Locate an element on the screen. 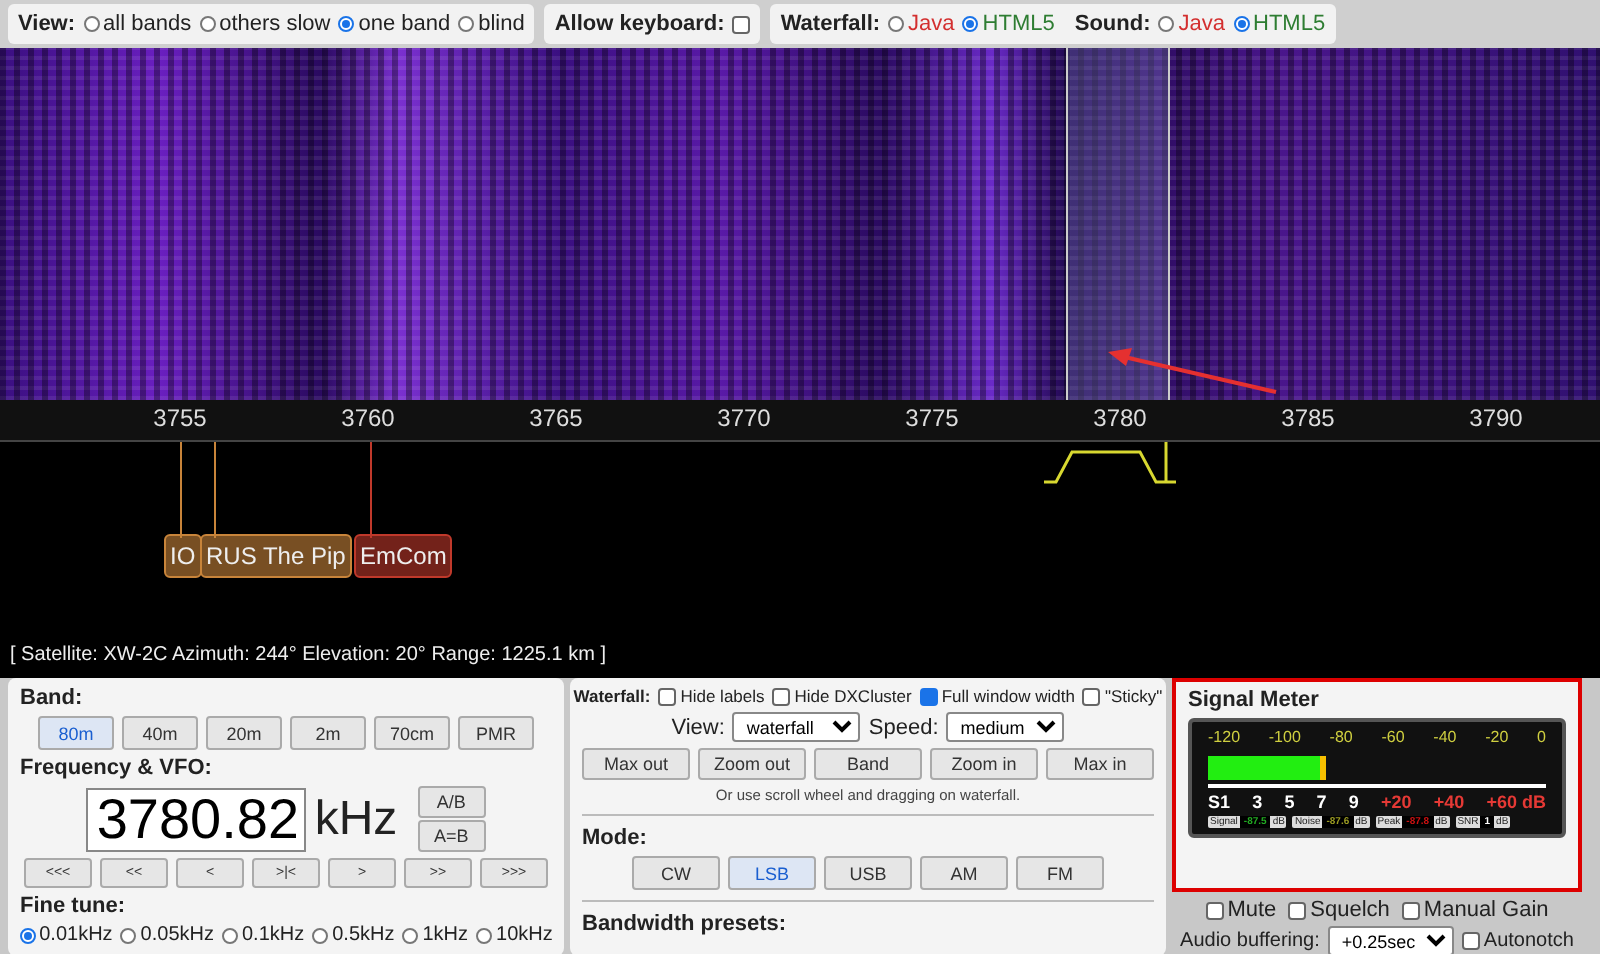 Image resolution: width=1600 pixels, height=954 pixels. scale-label: 3765 is located at coordinates (556, 418).